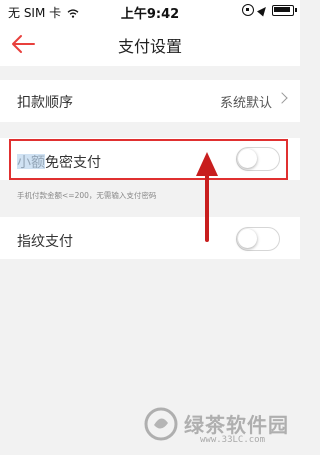  Describe the element at coordinates (45, 103) in the screenshot. I see `deduction-order-label: 扣款顺序` at that location.